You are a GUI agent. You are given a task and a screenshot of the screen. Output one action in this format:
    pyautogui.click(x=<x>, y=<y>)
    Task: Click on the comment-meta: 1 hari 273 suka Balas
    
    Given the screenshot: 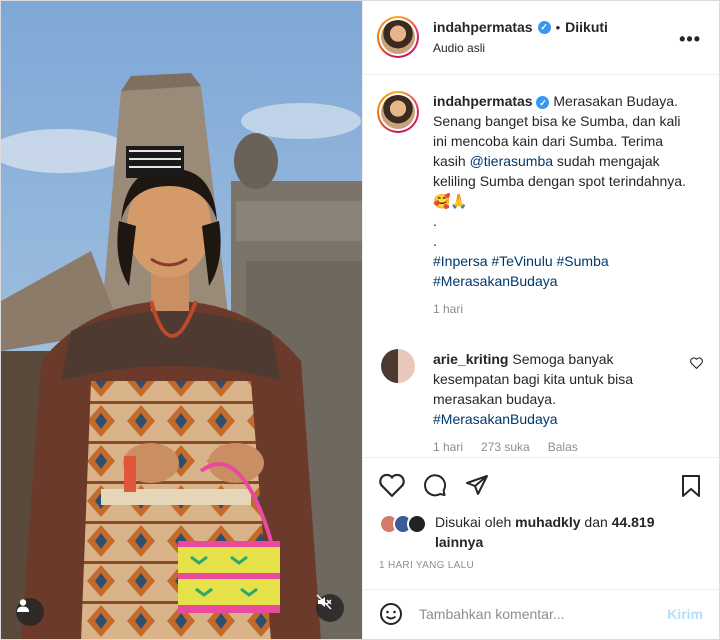 What is the action you would take?
    pyautogui.click(x=547, y=447)
    